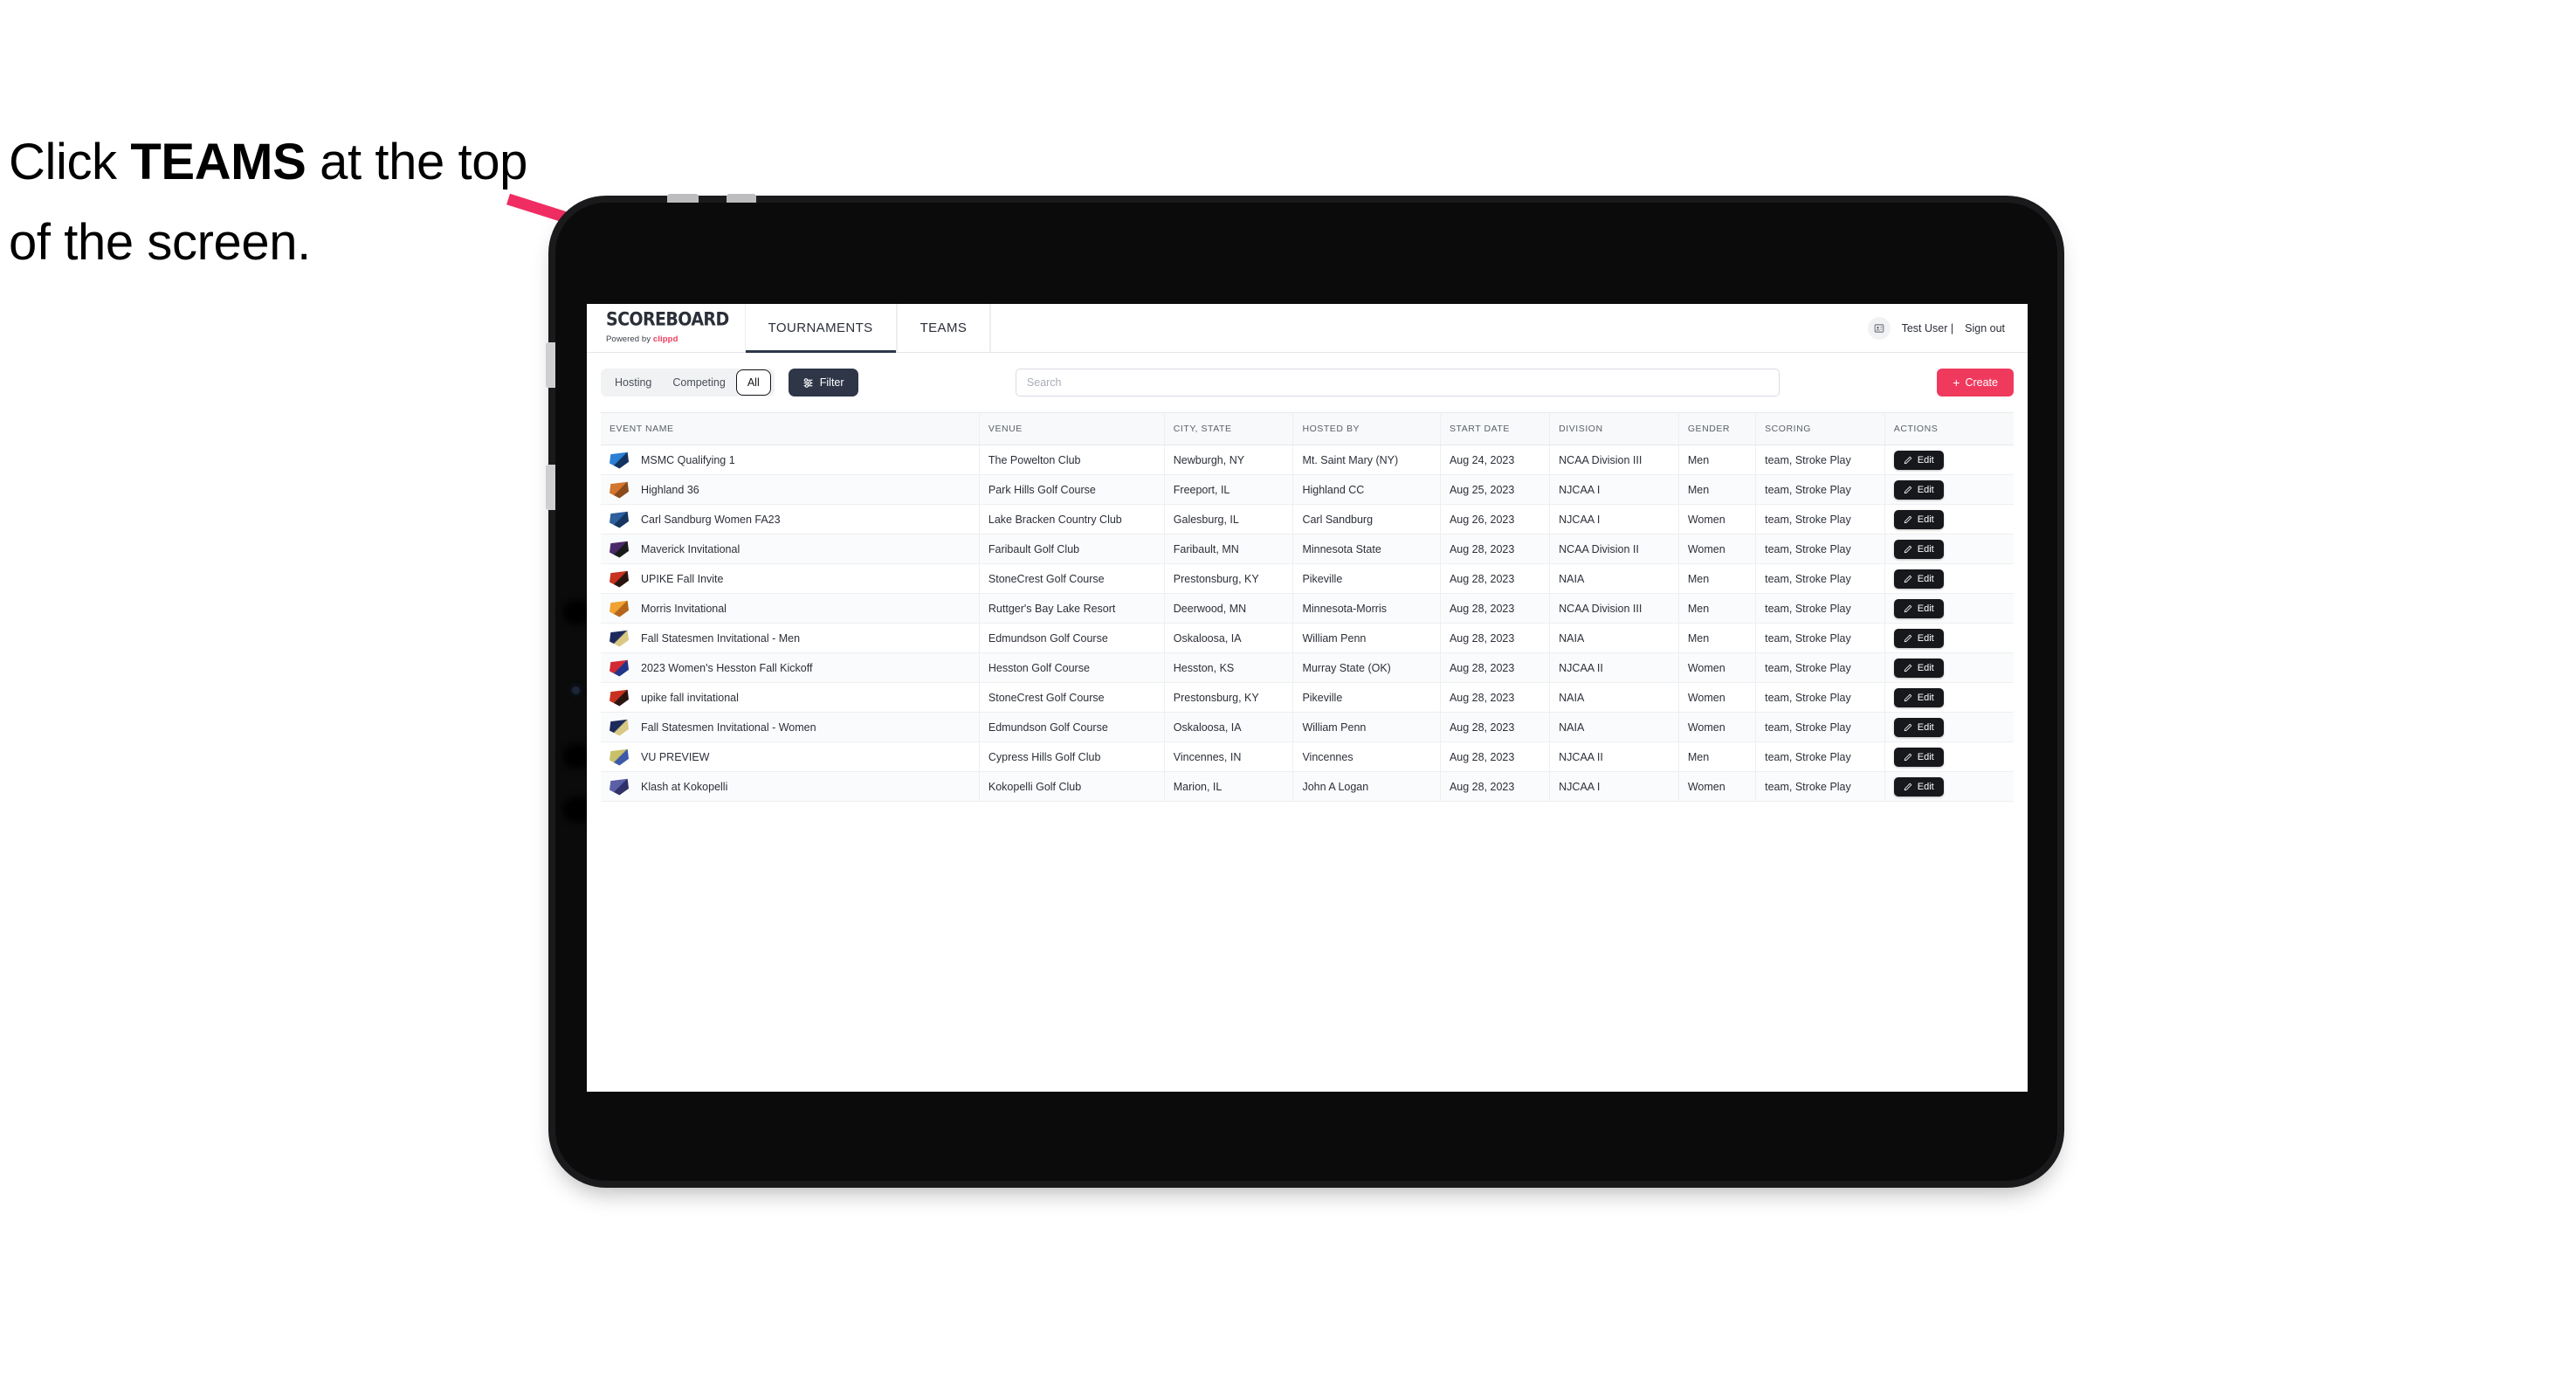  Describe the element at coordinates (1956, 383) in the screenshot. I see `plus-icon: +` at that location.